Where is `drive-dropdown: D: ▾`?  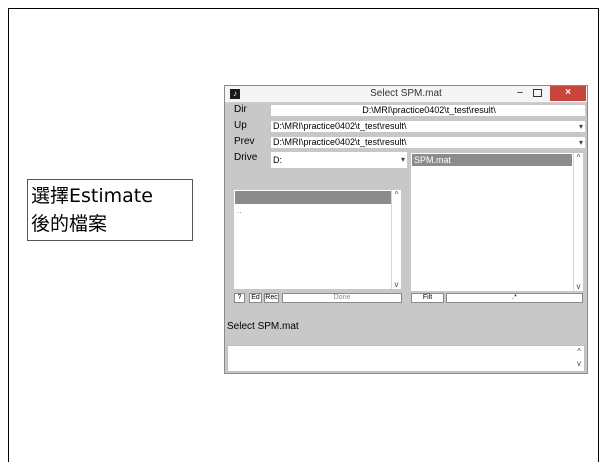
drive-dropdown: D: ▾ is located at coordinates (339, 160).